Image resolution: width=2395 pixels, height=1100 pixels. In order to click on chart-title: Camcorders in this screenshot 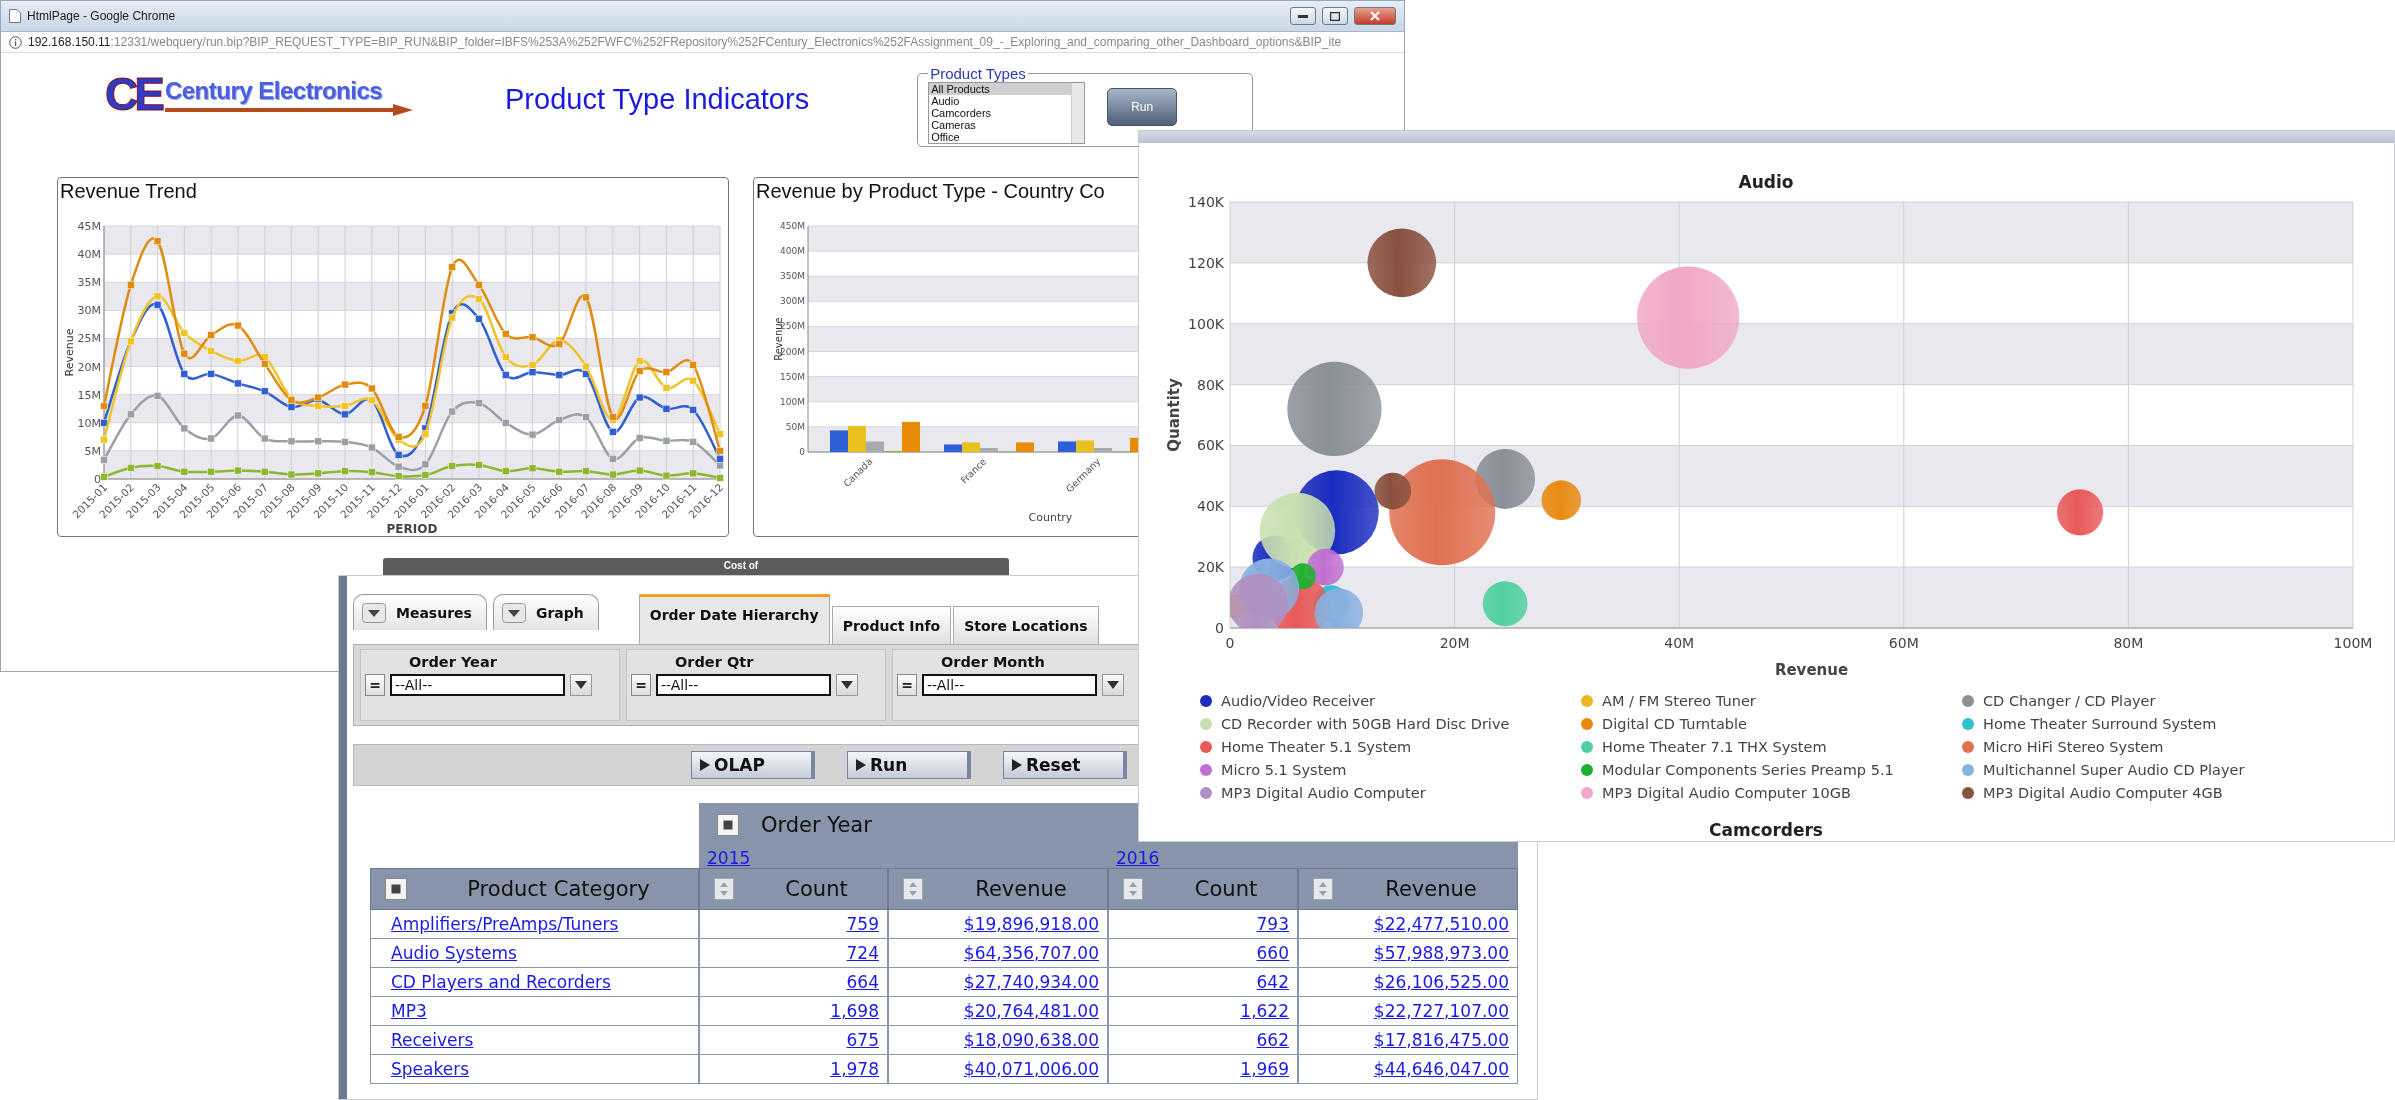, I will do `click(1766, 830)`.